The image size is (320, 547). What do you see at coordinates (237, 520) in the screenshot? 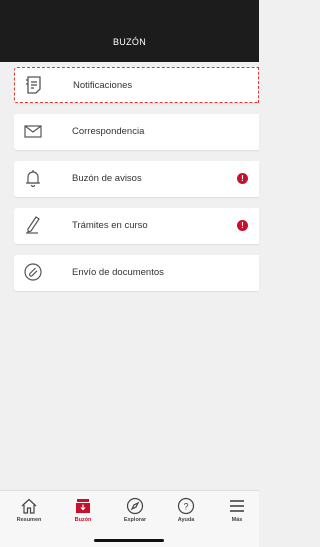
I see `tab-label: Más` at bounding box center [237, 520].